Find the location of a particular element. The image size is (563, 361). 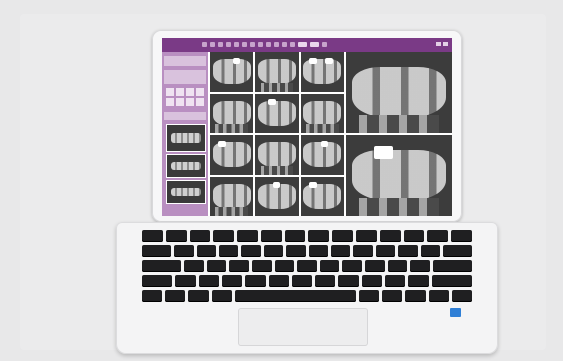

minimize-icon is located at coordinates (438, 44).